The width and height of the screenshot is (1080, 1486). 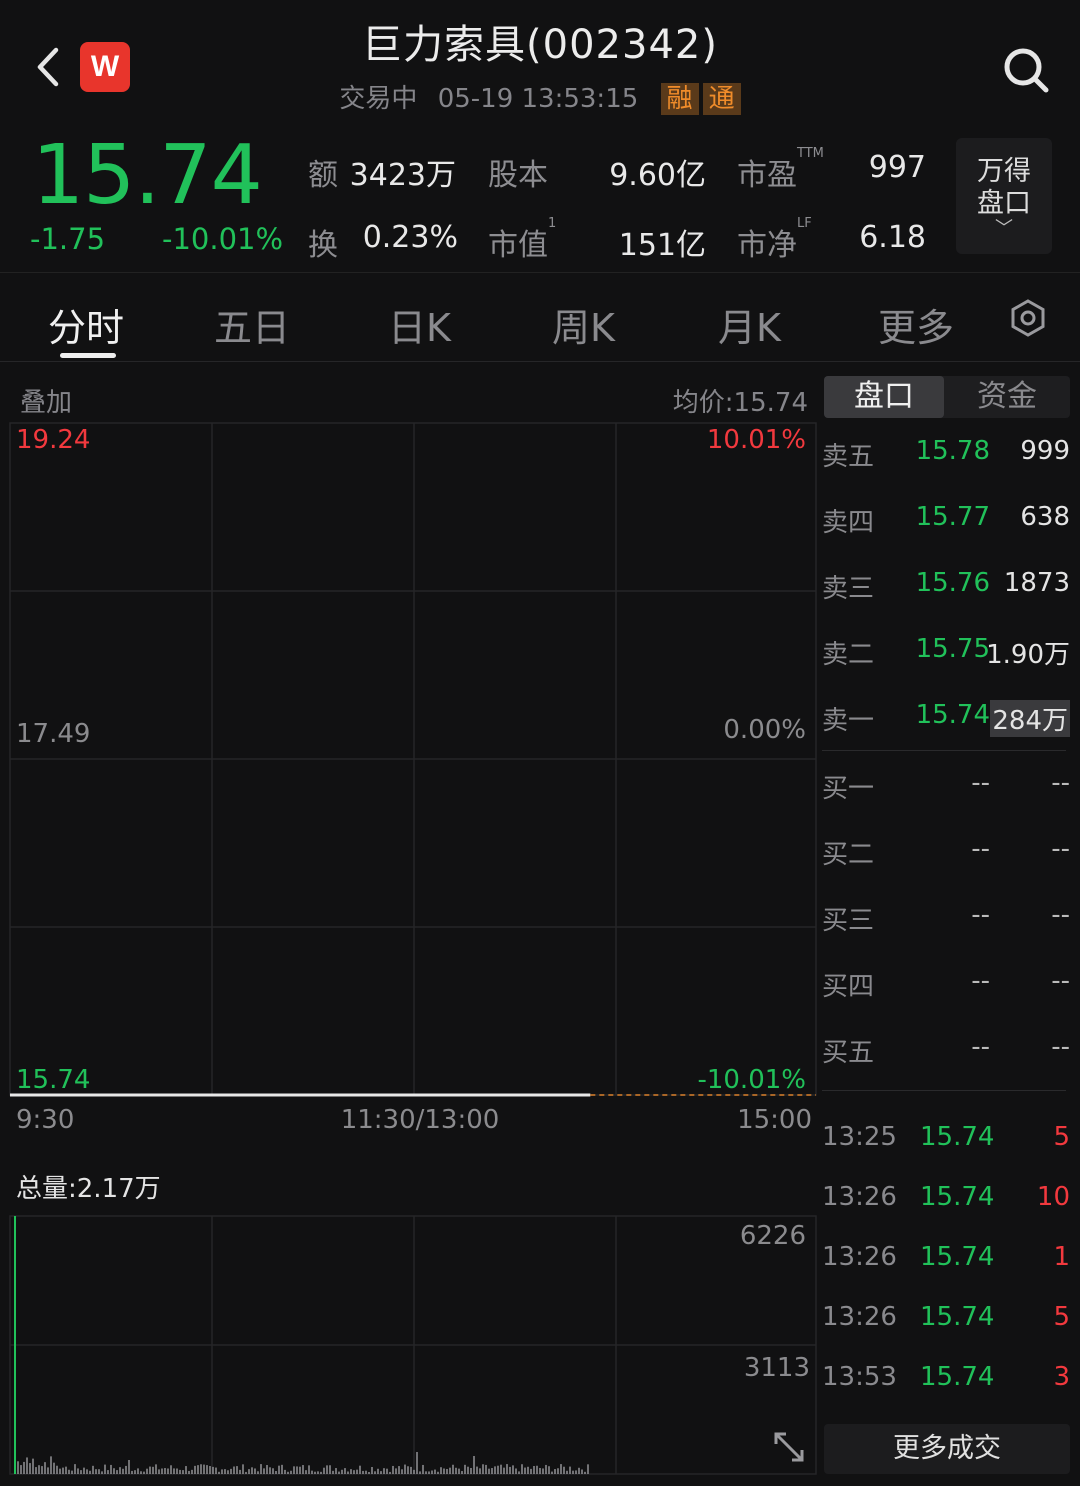 I want to click on active-tab-indicator, so click(x=88, y=355).